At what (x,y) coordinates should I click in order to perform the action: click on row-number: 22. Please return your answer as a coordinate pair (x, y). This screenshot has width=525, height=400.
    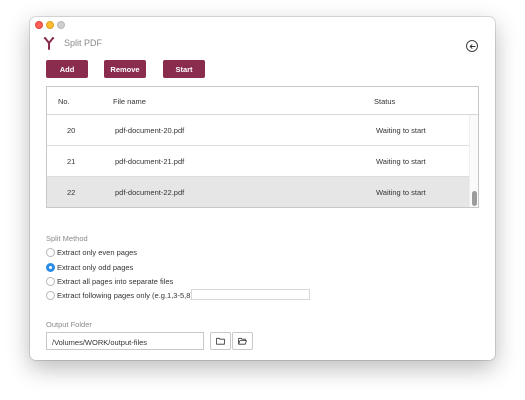
    Looking at the image, I should click on (71, 192).